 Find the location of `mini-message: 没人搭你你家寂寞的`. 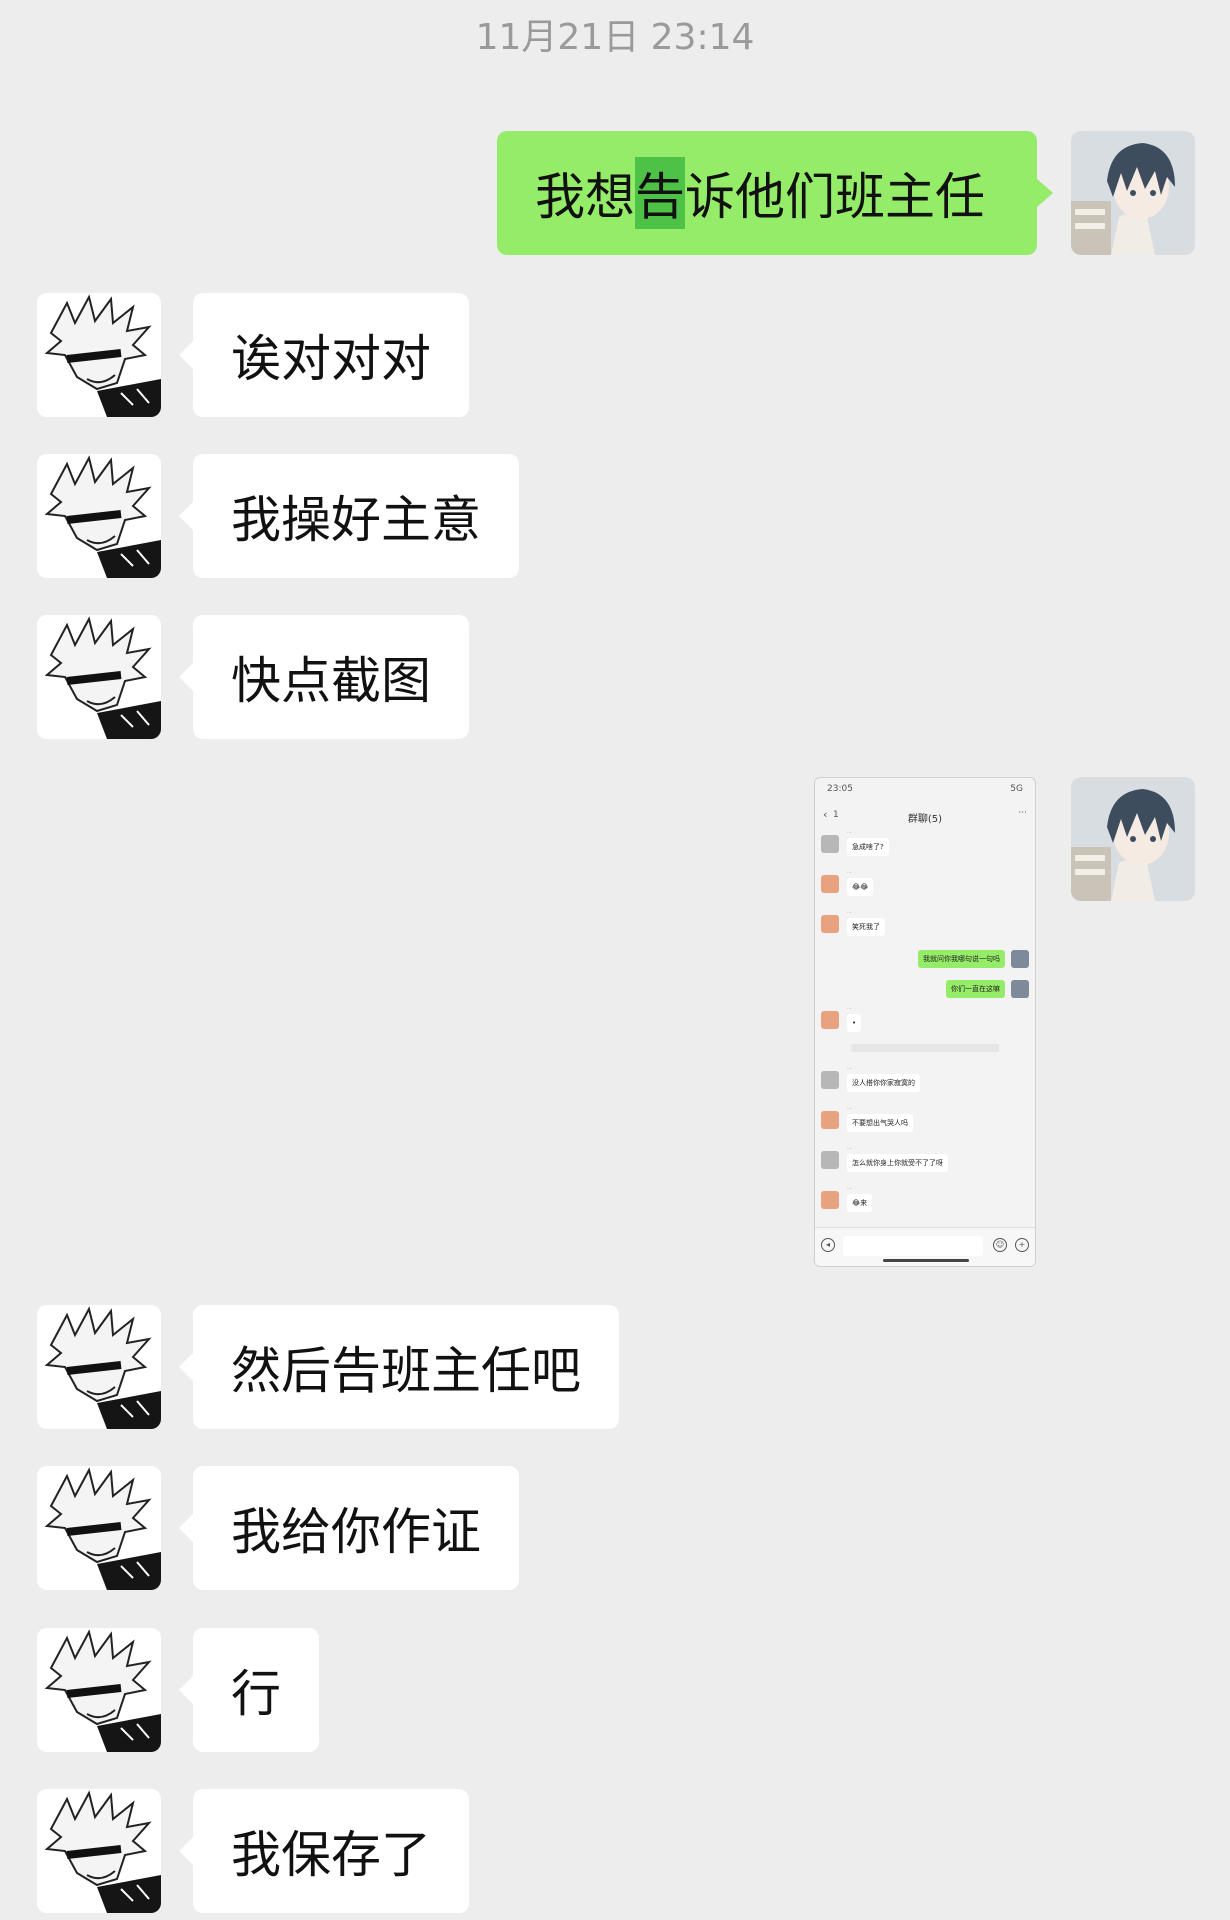

mini-message: 没人搭你你家寂寞的 is located at coordinates (883, 1083).